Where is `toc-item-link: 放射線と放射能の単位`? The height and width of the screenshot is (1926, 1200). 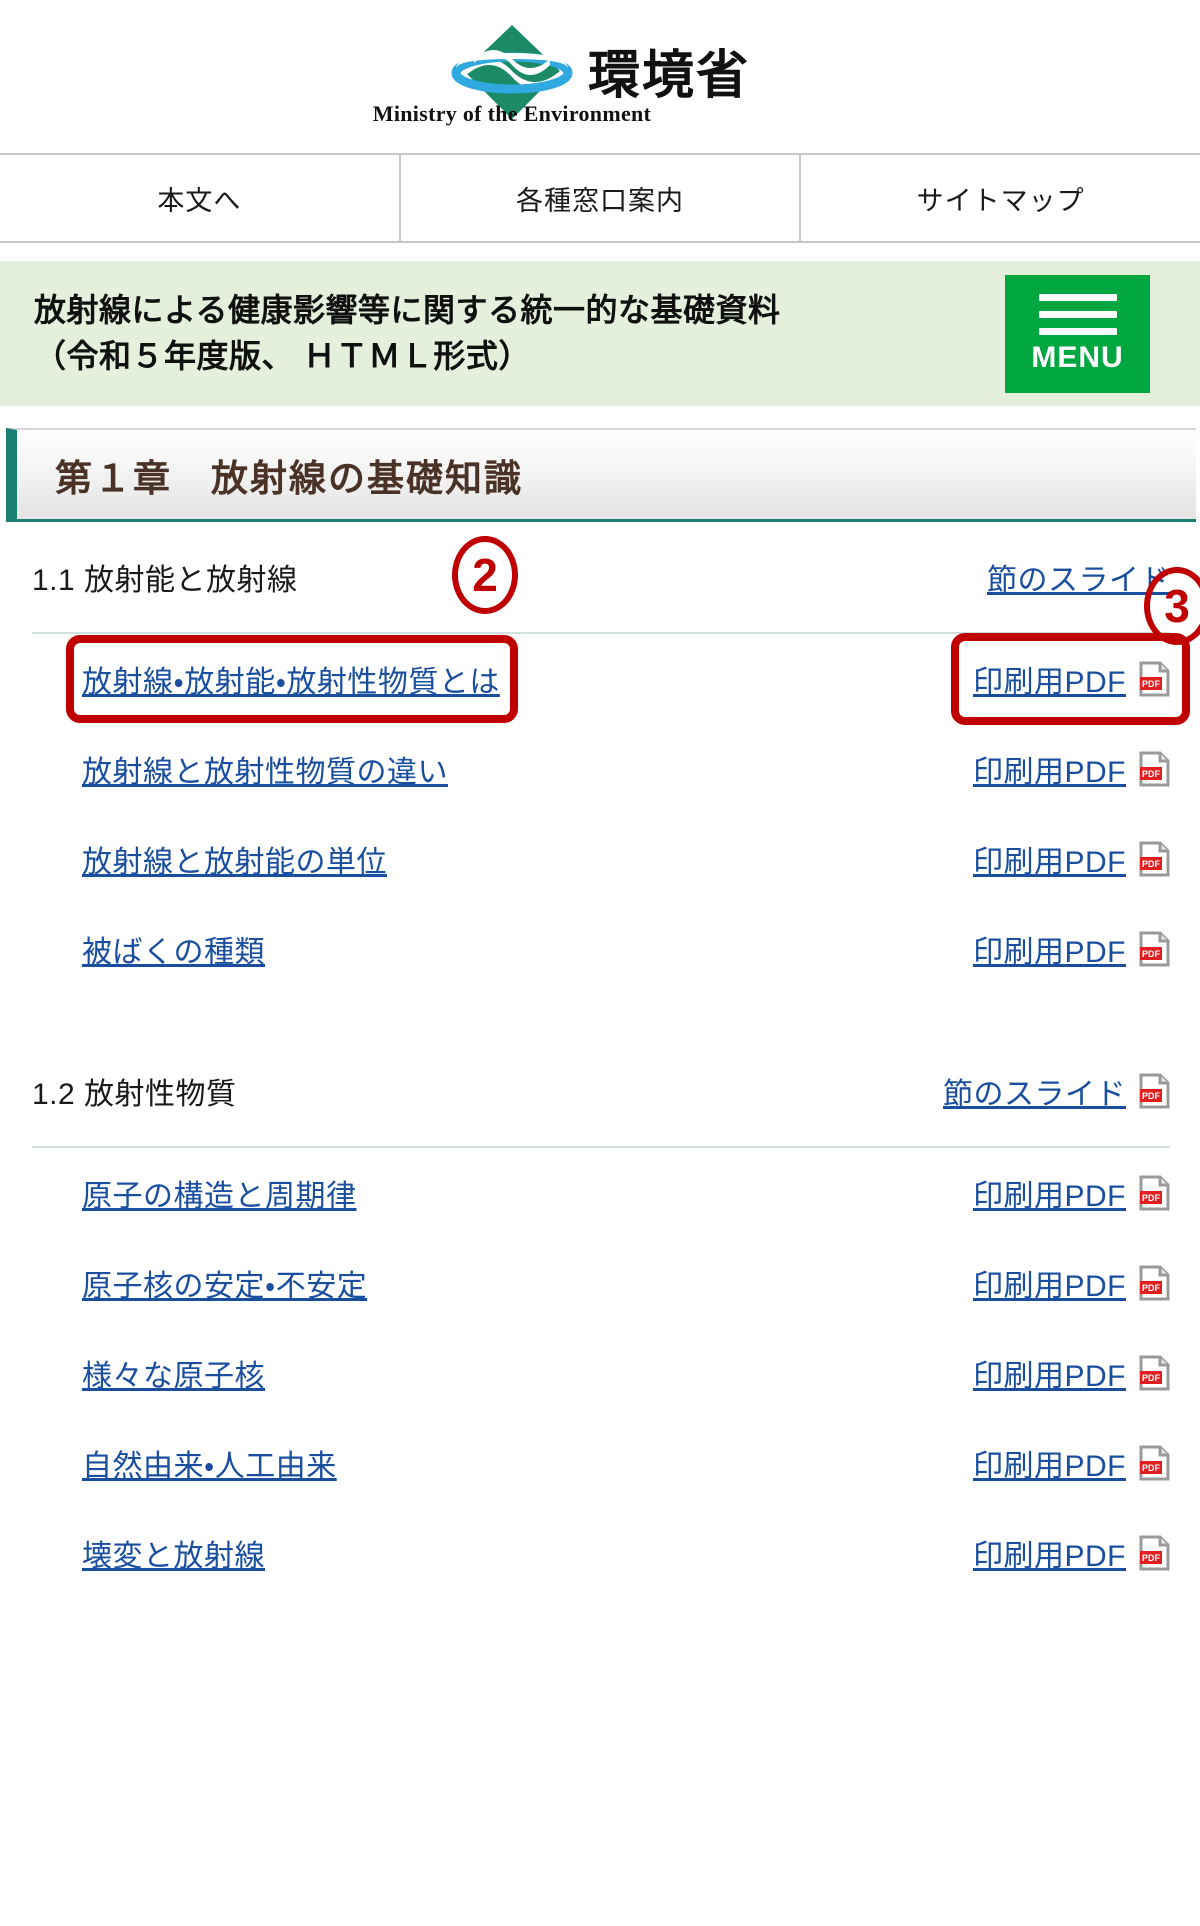 toc-item-link: 放射線と放射能の単位 is located at coordinates (234, 859).